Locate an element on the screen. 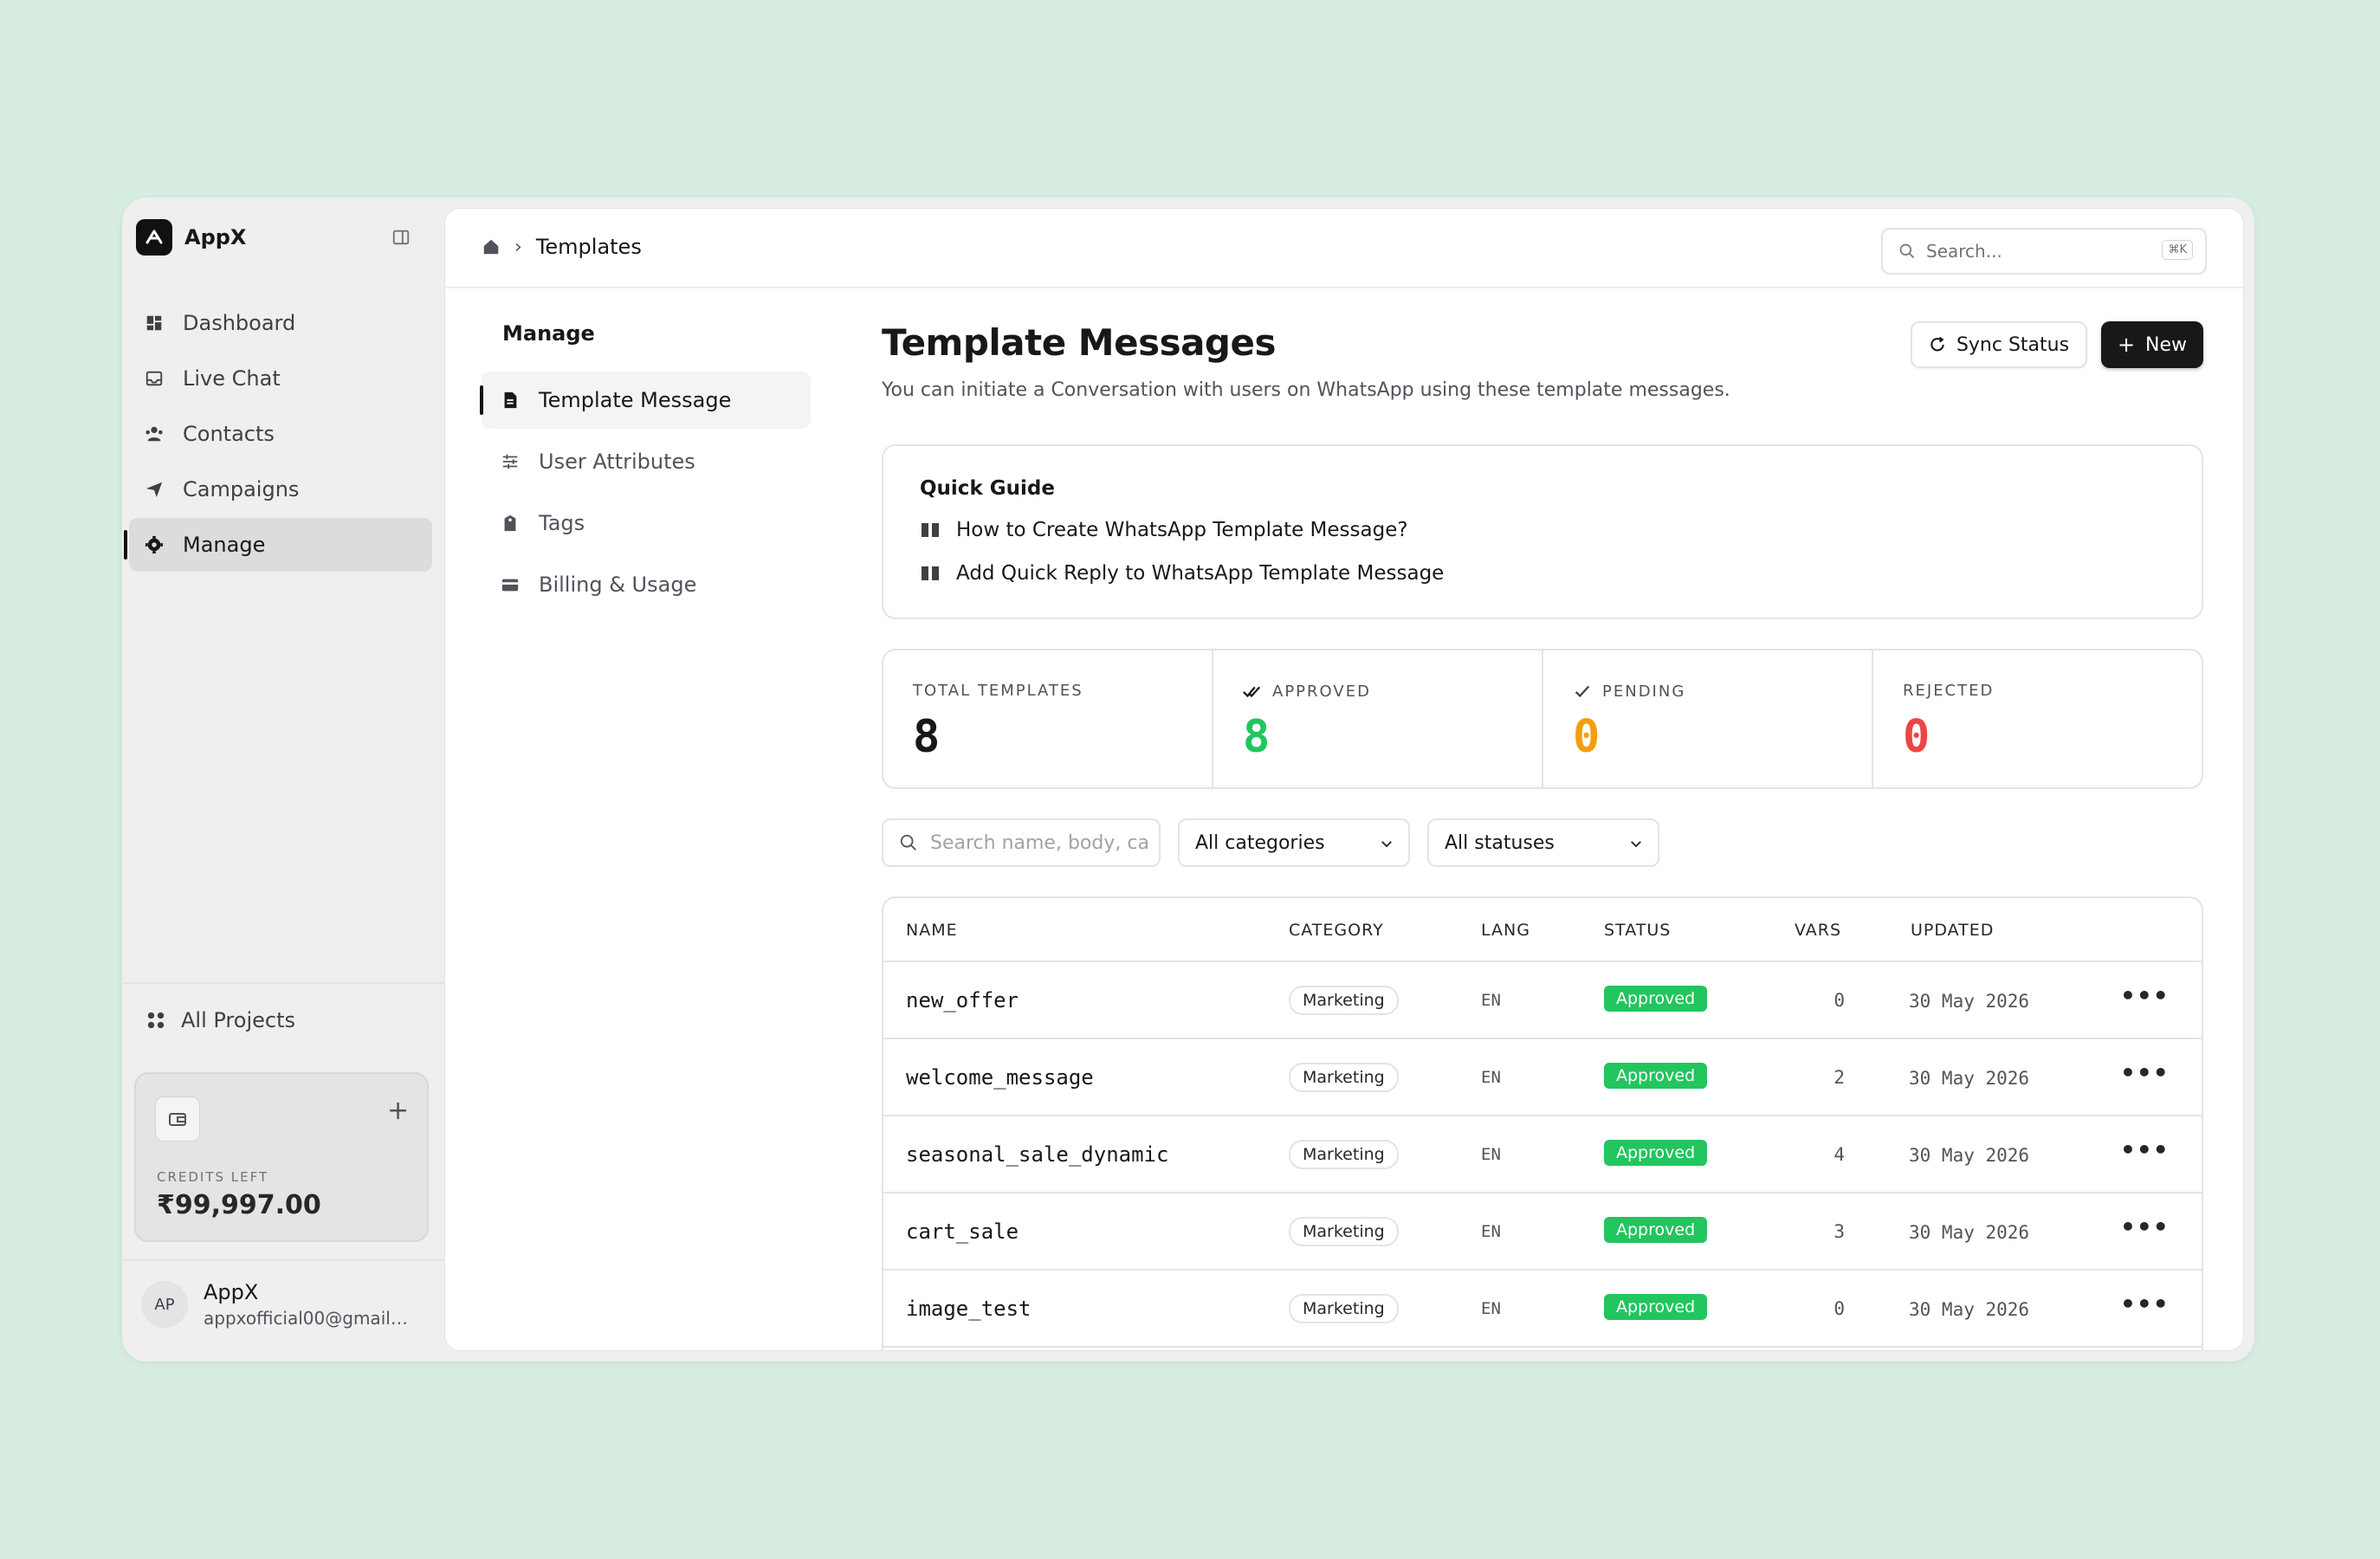 This screenshot has width=2380, height=1559. sidebar-item-dashboard: Dashboard is located at coordinates (280, 323).